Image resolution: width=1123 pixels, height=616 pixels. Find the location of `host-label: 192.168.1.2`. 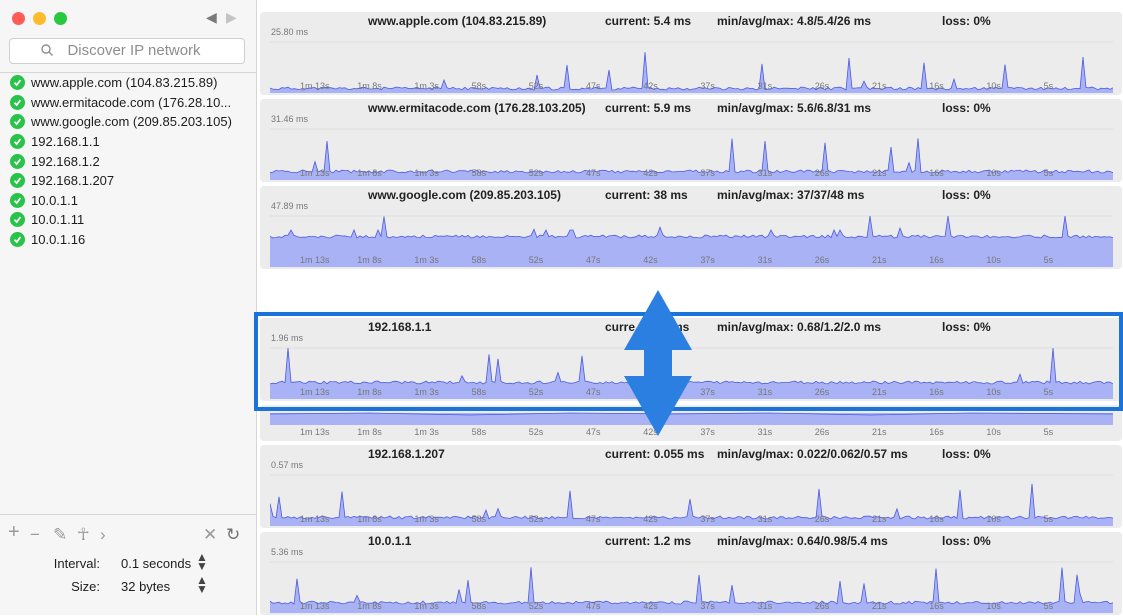

host-label: 192.168.1.2 is located at coordinates (65, 161).